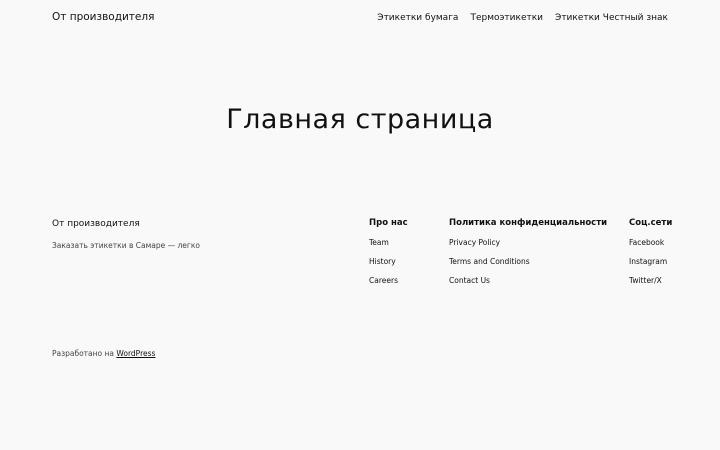  What do you see at coordinates (651, 223) in the screenshot?
I see `footer-column-title: Соц.сети` at bounding box center [651, 223].